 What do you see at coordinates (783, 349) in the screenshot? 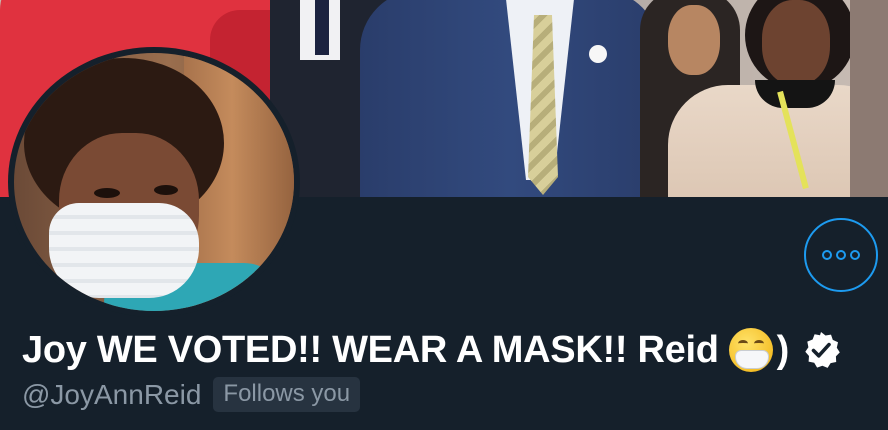
I see `display-name-suffix: )` at bounding box center [783, 349].